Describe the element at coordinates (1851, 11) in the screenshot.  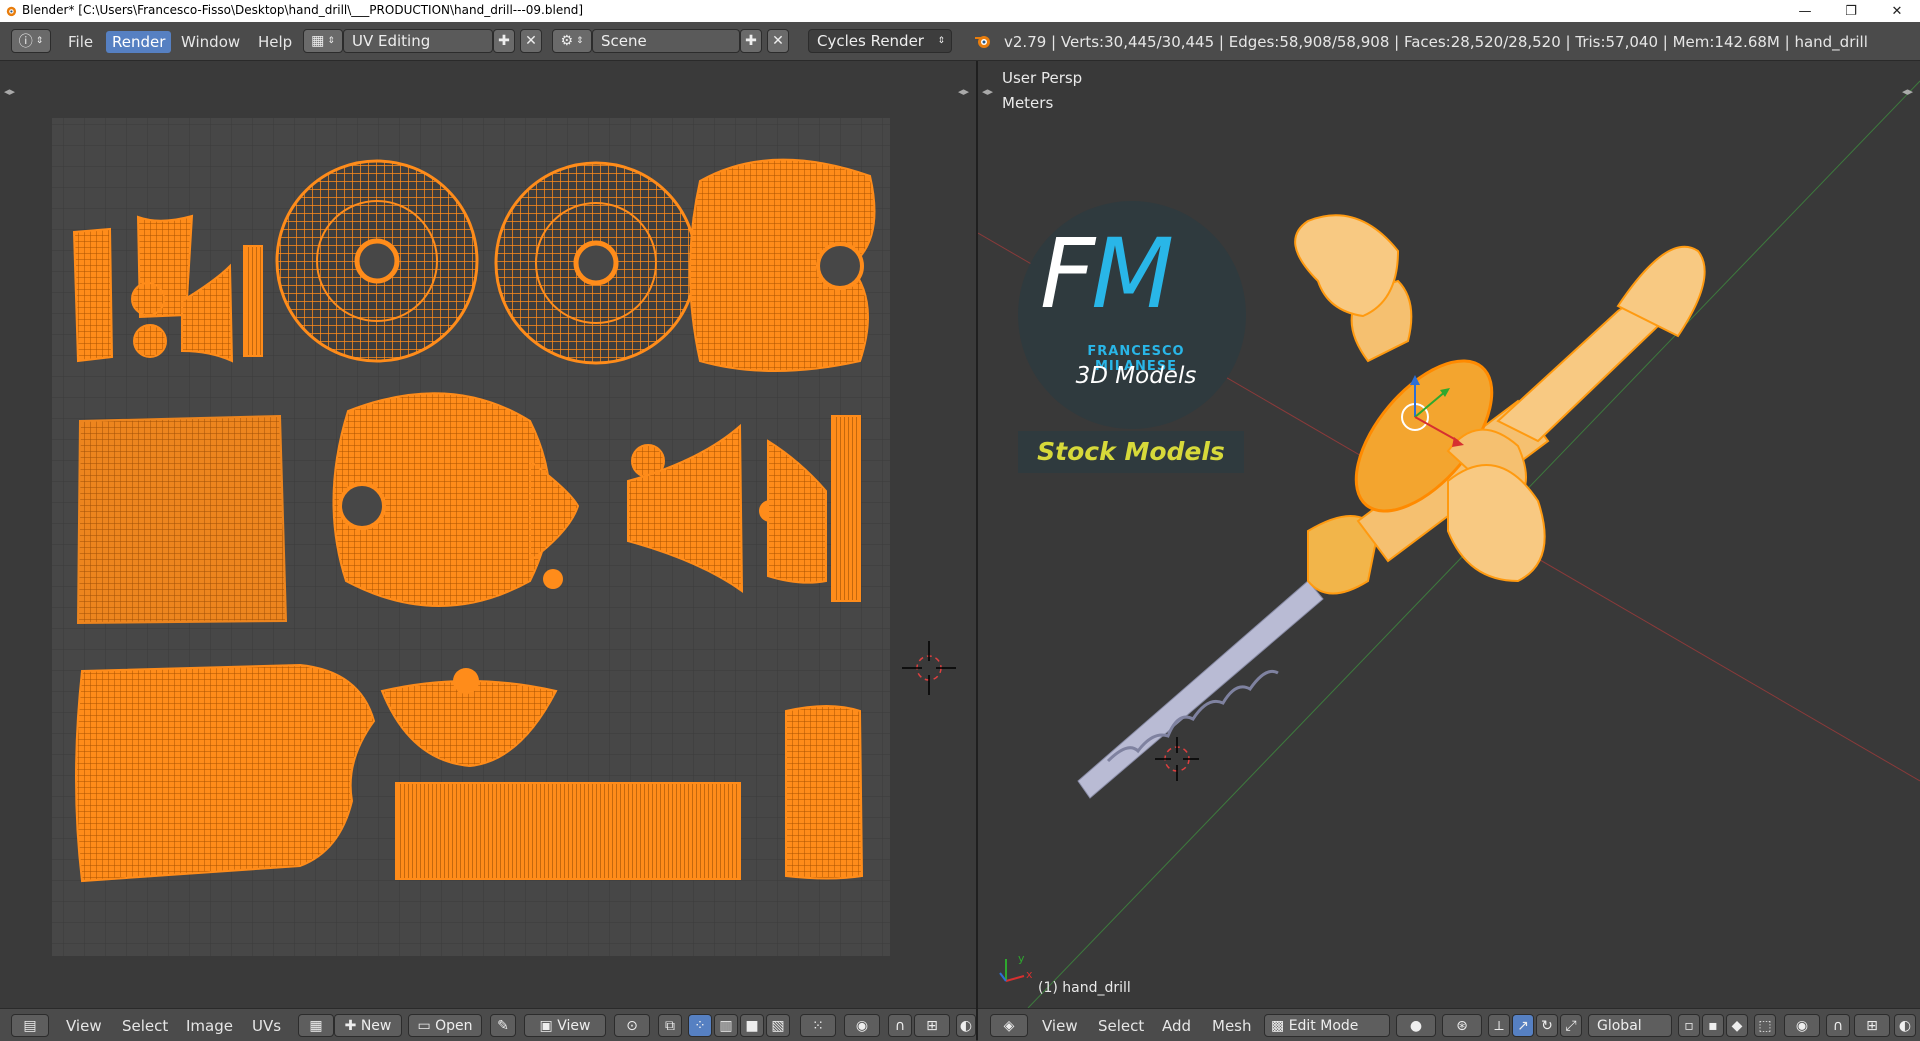
I see `restore-button: ❐` at that location.